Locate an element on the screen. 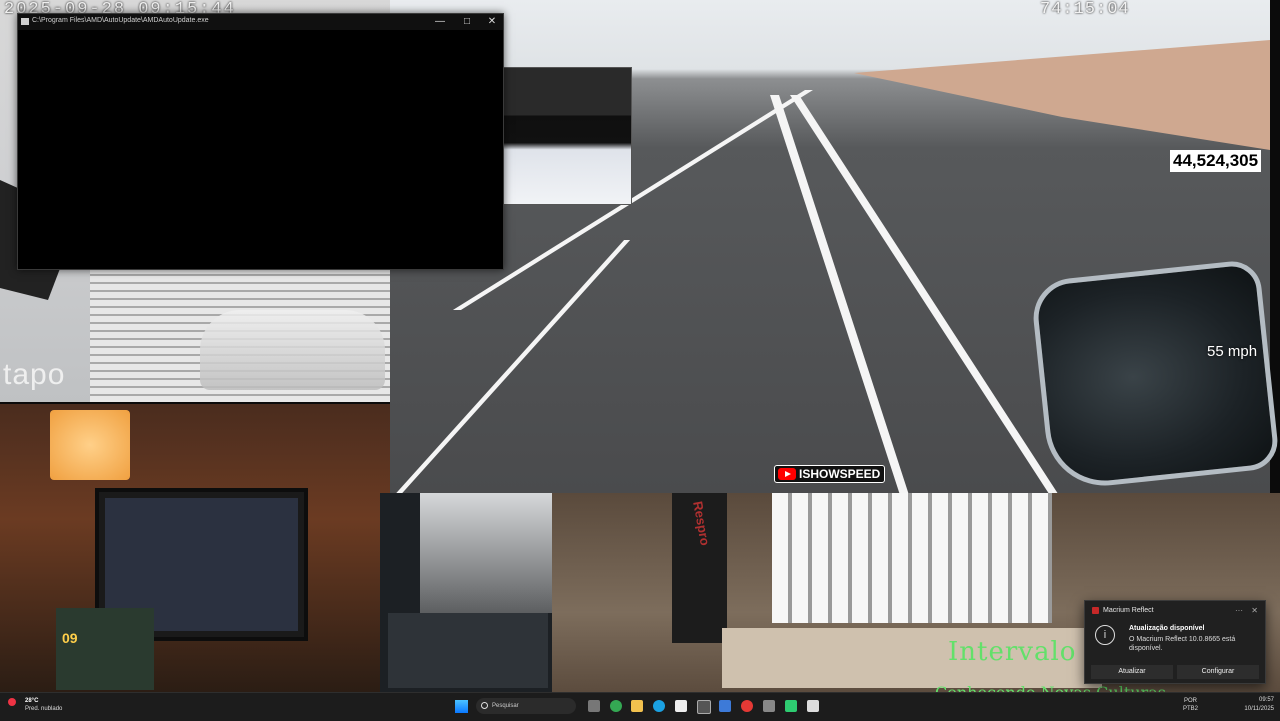 The image size is (1280, 721). store-icon is located at coordinates (681, 706).